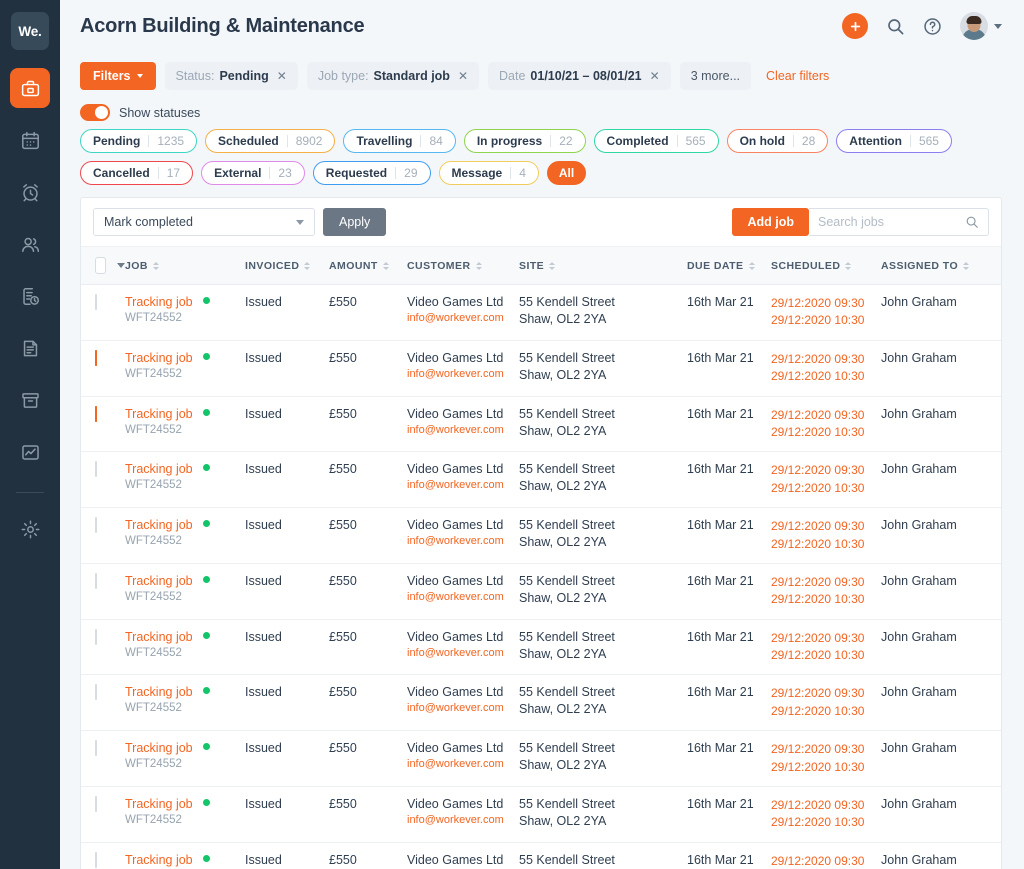 This screenshot has width=1024, height=869. What do you see at coordinates (579, 76) in the screenshot?
I see `filter-chip-2: Date 01/10/21 – 08/01/21 ✕` at bounding box center [579, 76].